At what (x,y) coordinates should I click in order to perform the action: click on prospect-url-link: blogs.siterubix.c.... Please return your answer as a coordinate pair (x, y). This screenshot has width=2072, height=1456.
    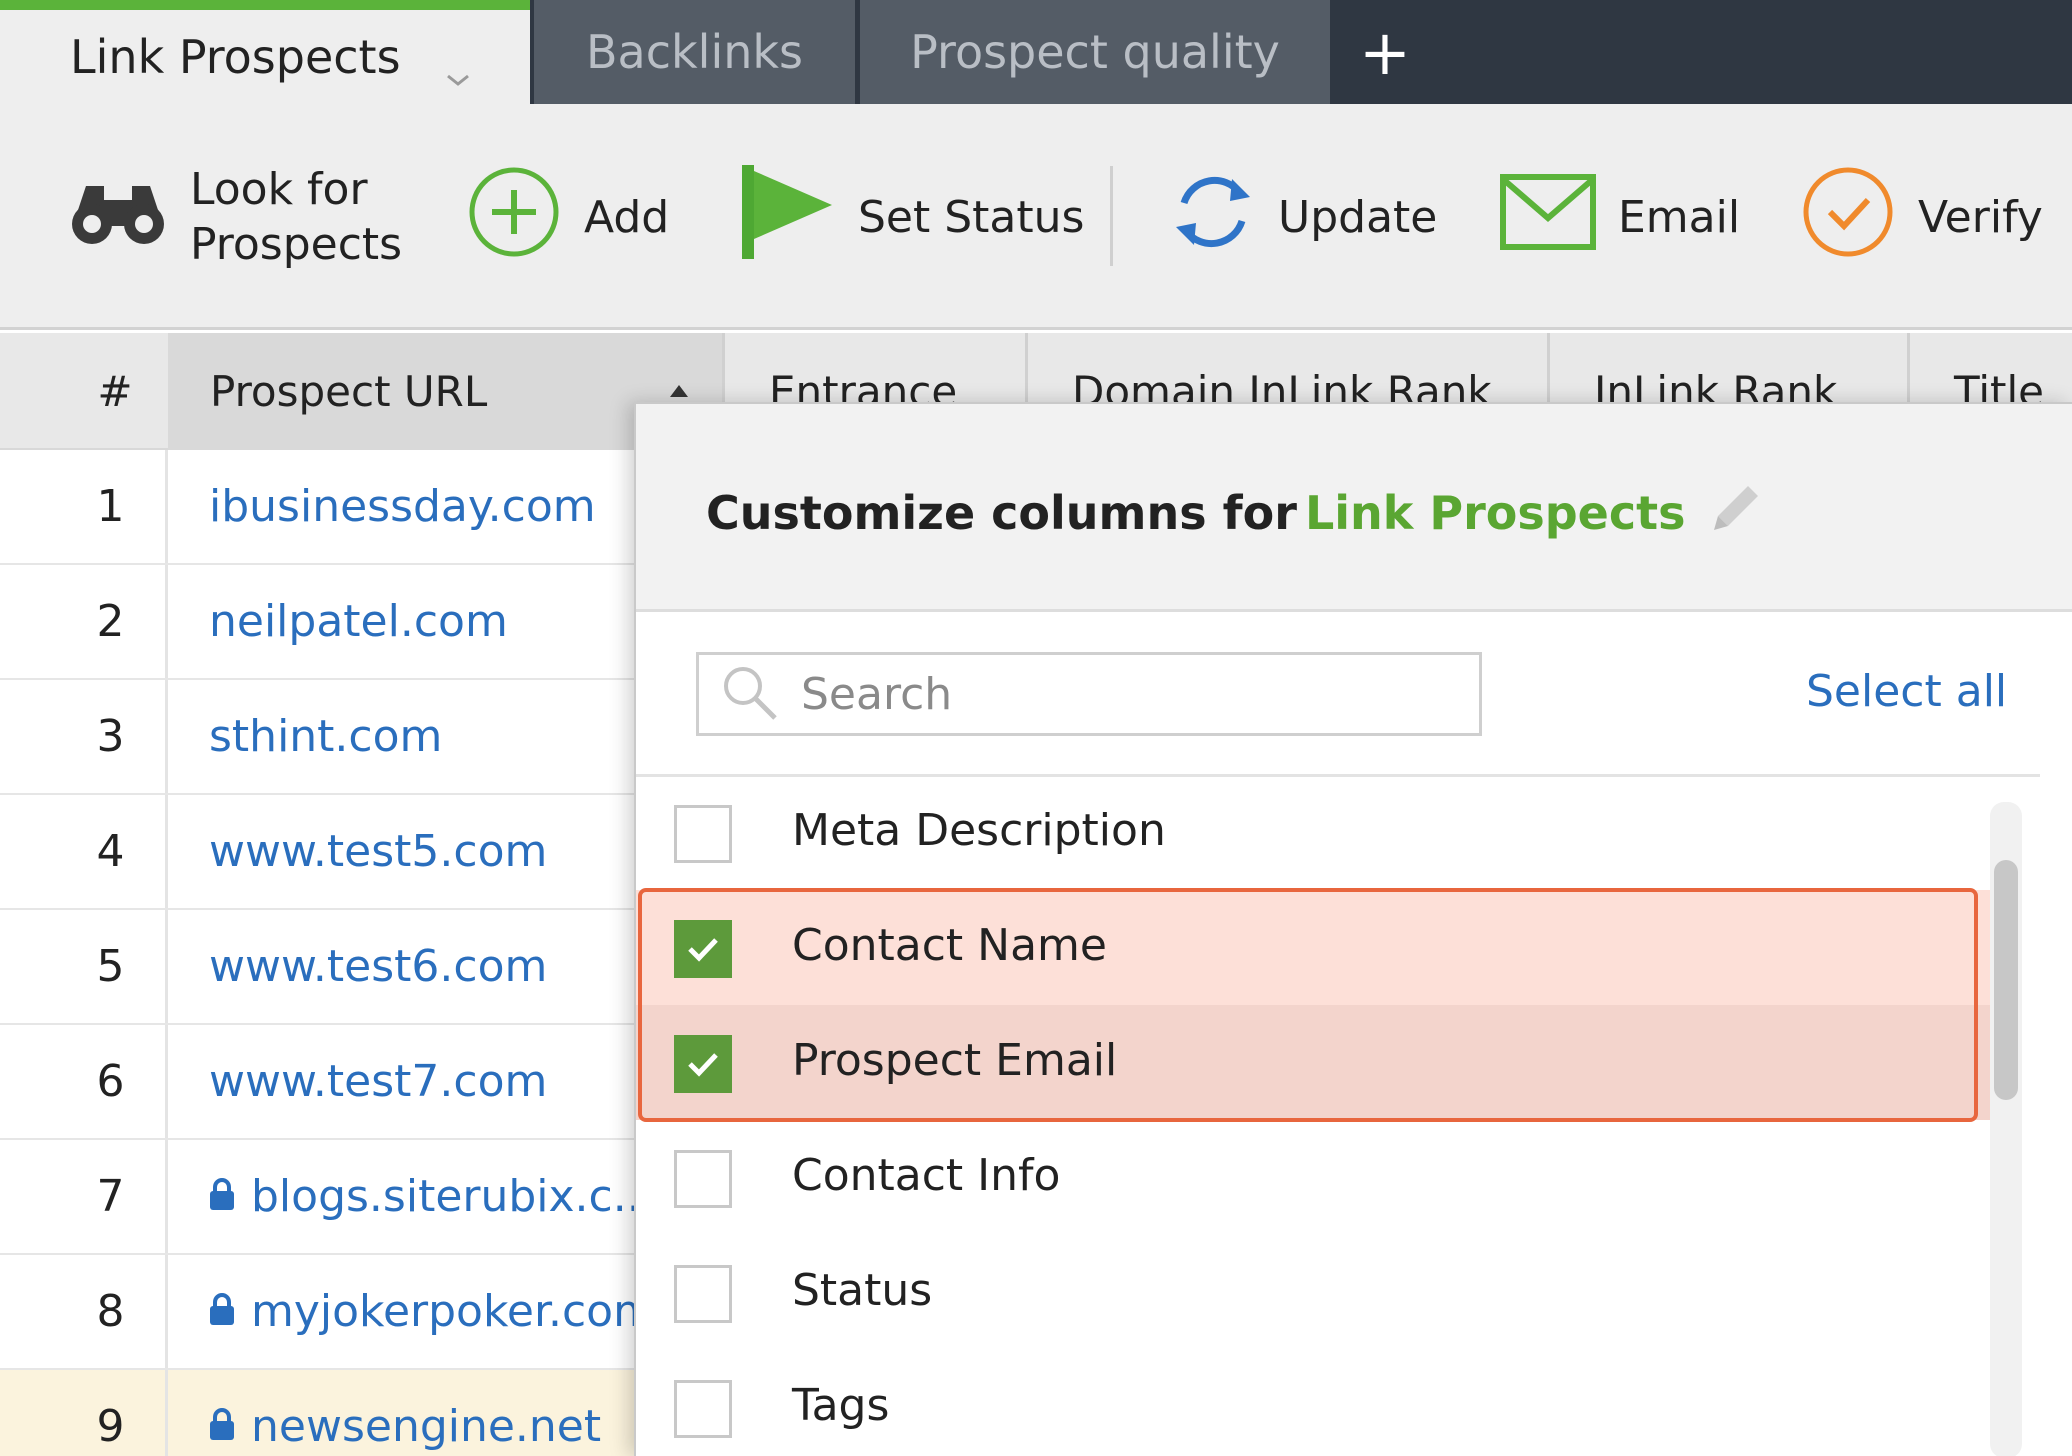
    Looking at the image, I should click on (405, 1196).